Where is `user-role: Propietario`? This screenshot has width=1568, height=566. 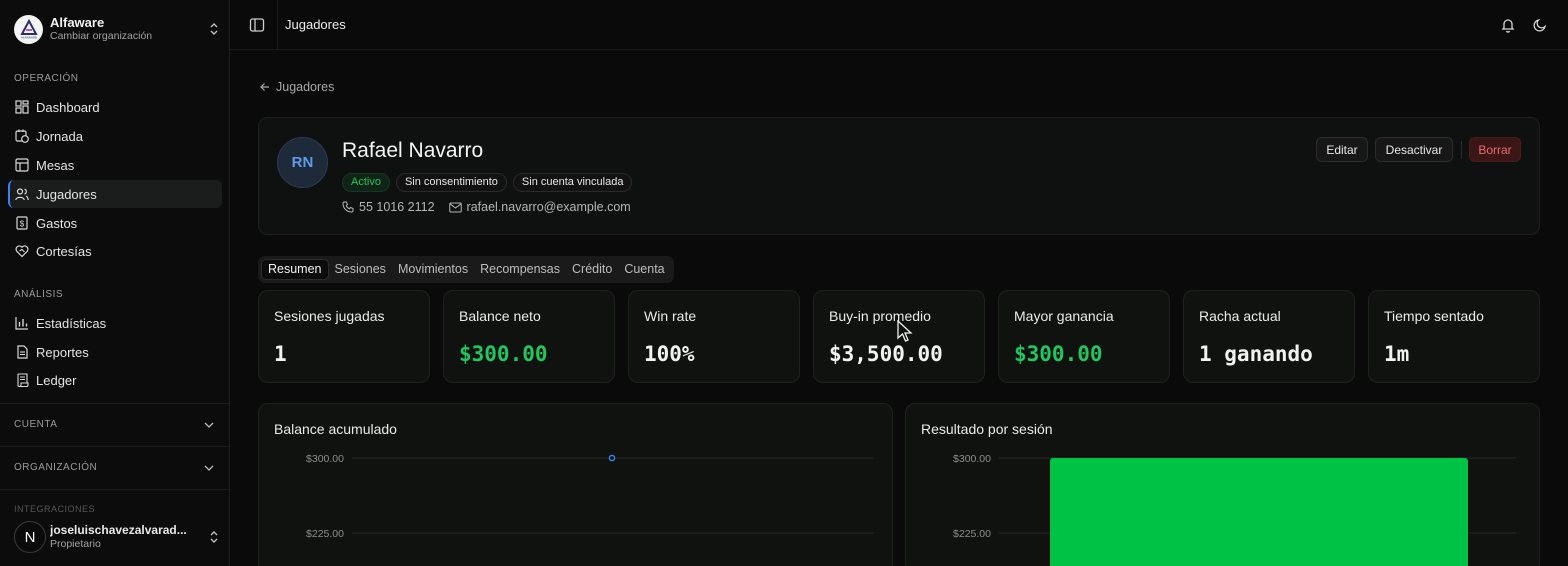 user-role: Propietario is located at coordinates (75, 544).